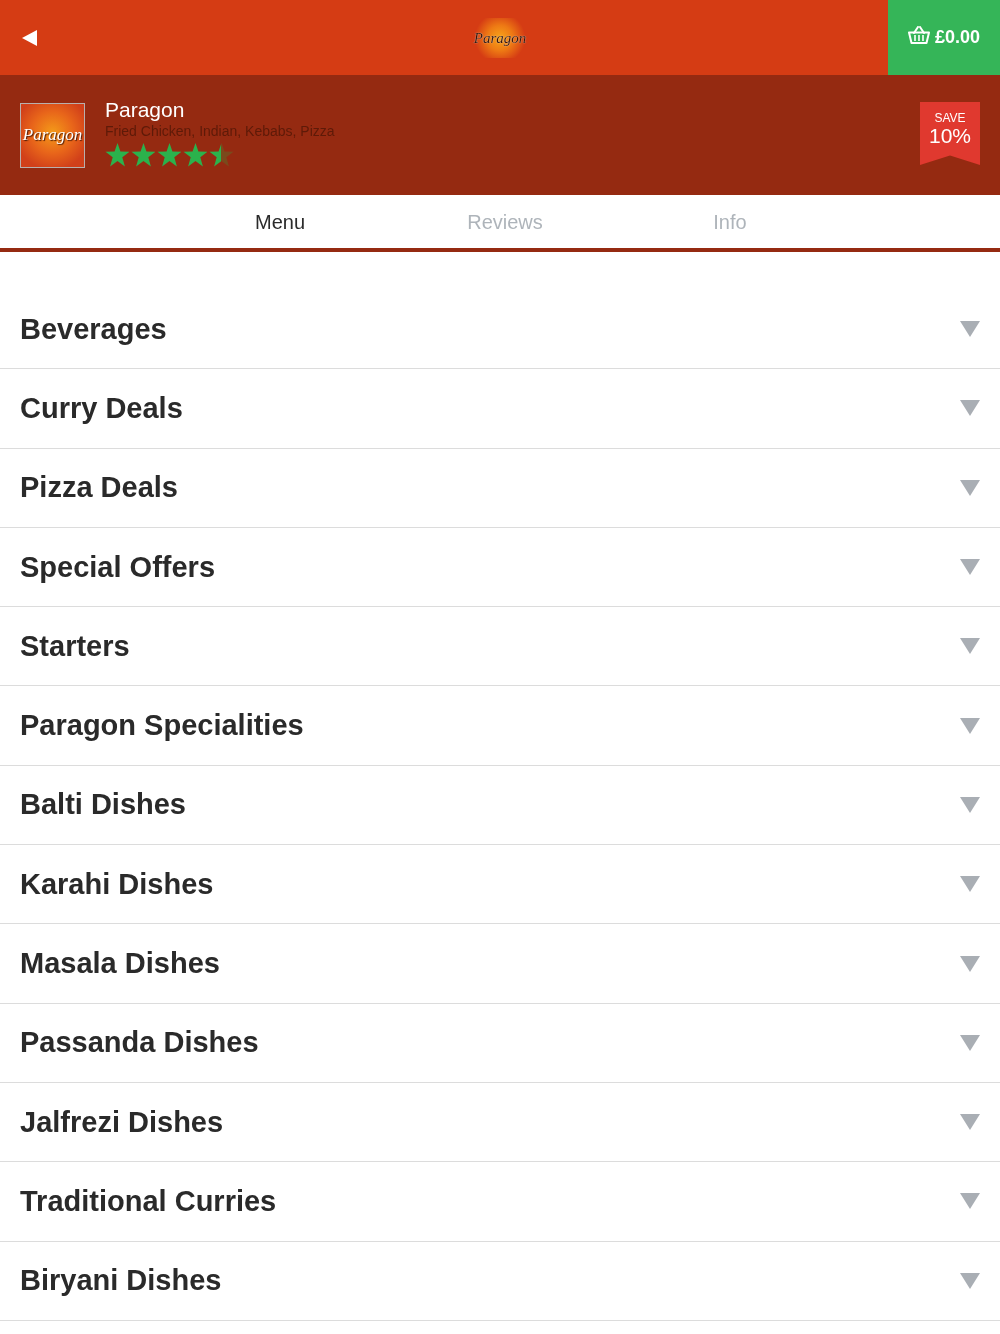 This screenshot has width=1000, height=1334. What do you see at coordinates (950, 118) in the screenshot?
I see `discount-label: SAVE` at bounding box center [950, 118].